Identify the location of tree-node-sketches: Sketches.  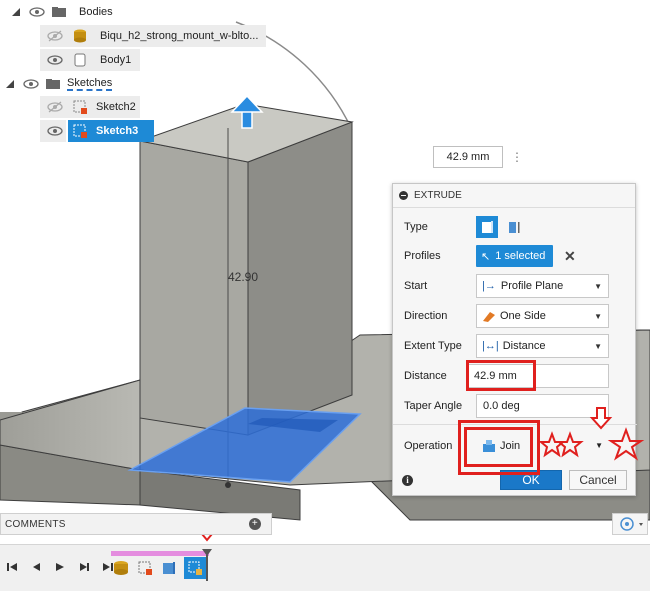
(58, 84).